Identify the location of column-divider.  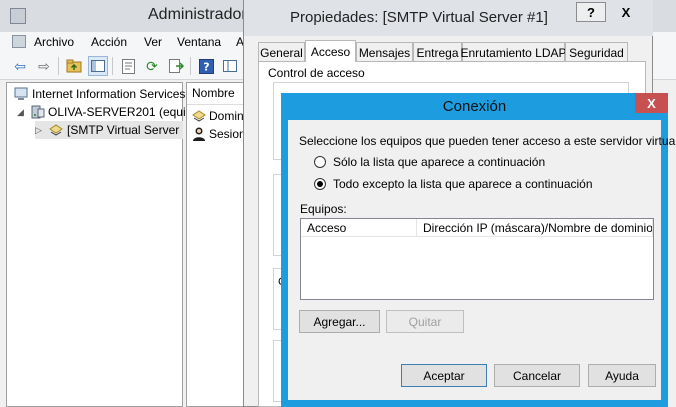
(652, 228).